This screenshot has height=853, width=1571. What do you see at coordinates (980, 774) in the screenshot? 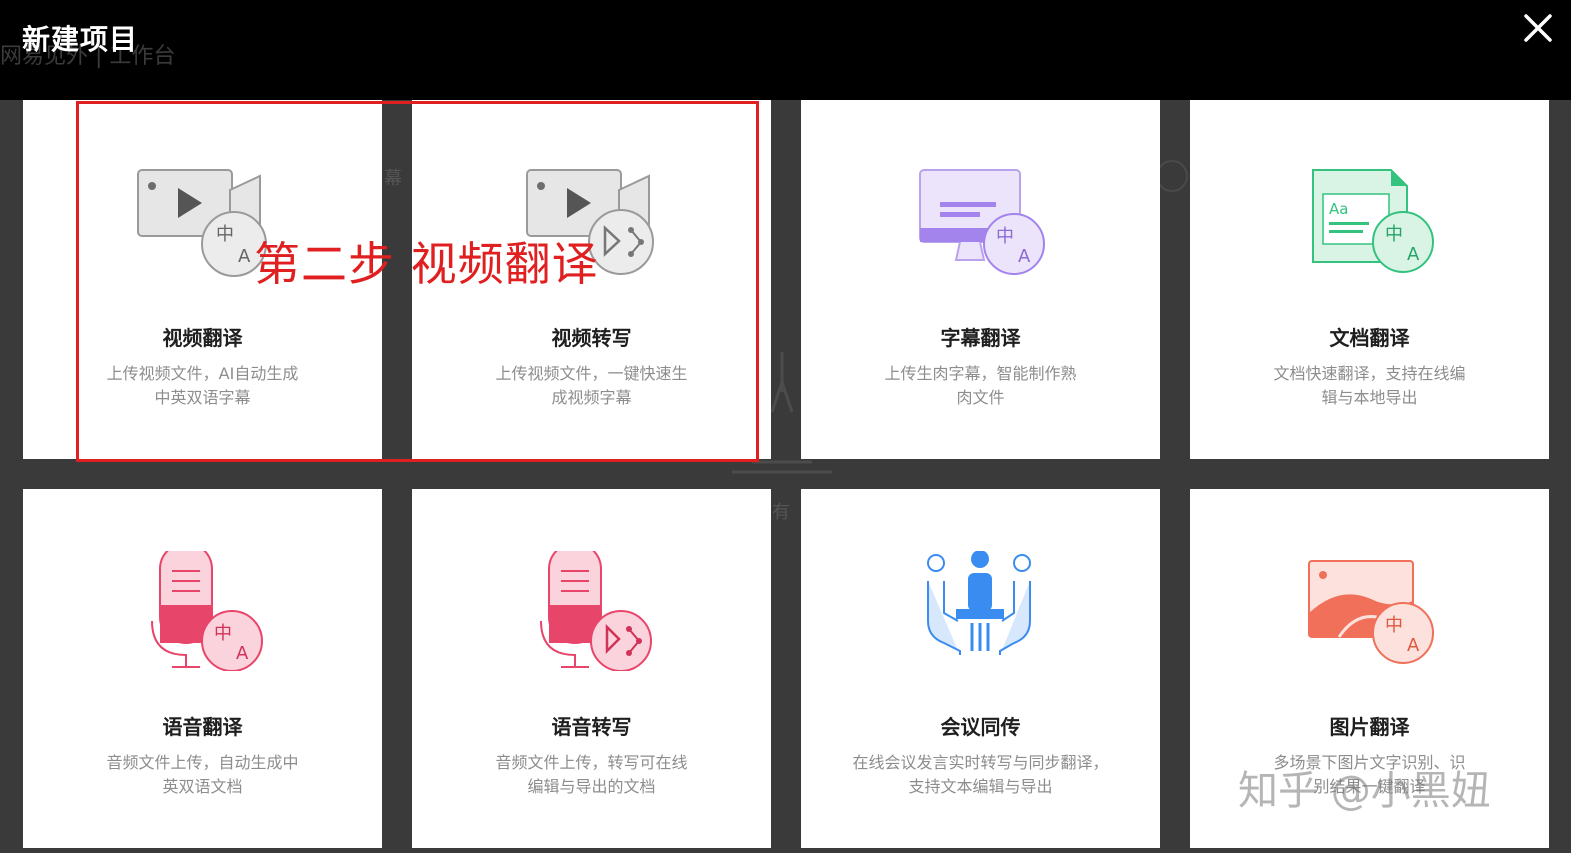
I see `card-description: 在线会议发言实时转写与同步翻译，支持文本编辑与导出` at bounding box center [980, 774].